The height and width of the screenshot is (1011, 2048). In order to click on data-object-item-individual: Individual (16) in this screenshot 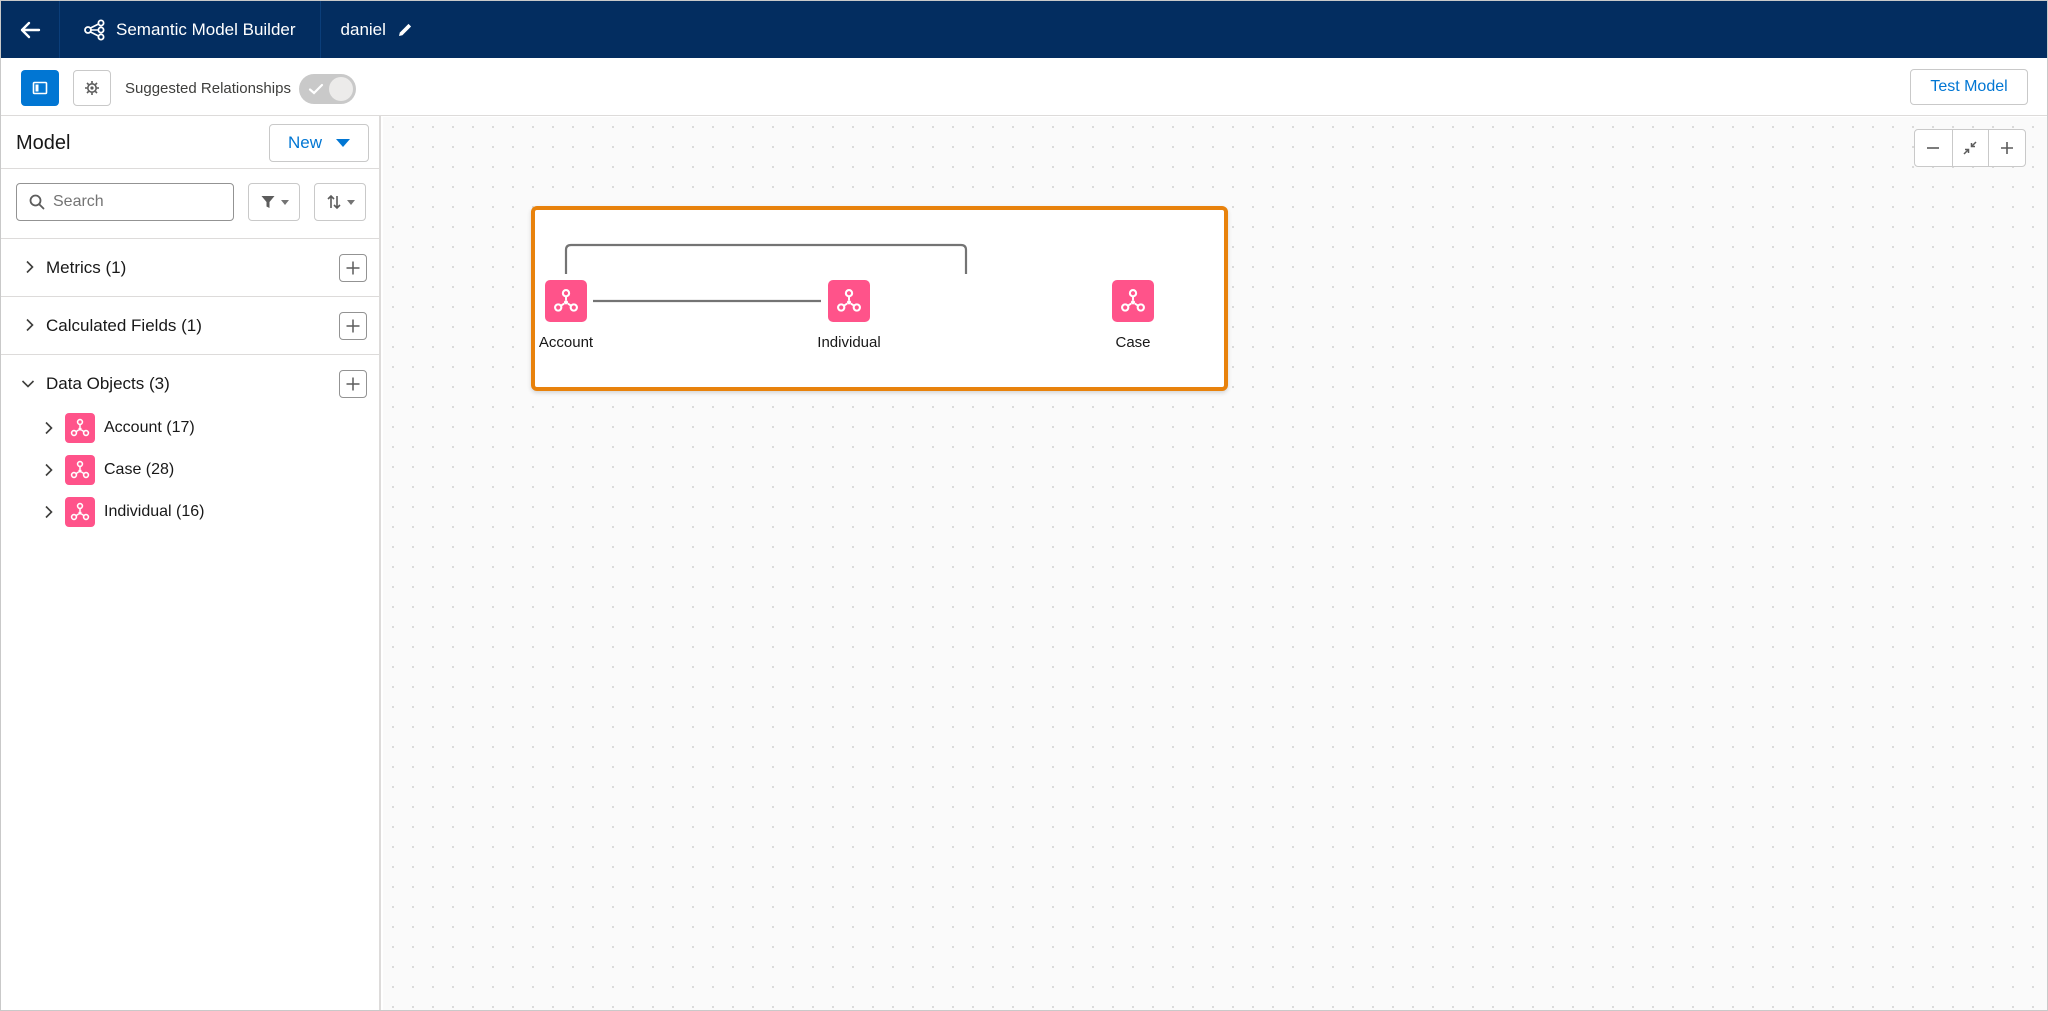, I will do `click(190, 512)`.